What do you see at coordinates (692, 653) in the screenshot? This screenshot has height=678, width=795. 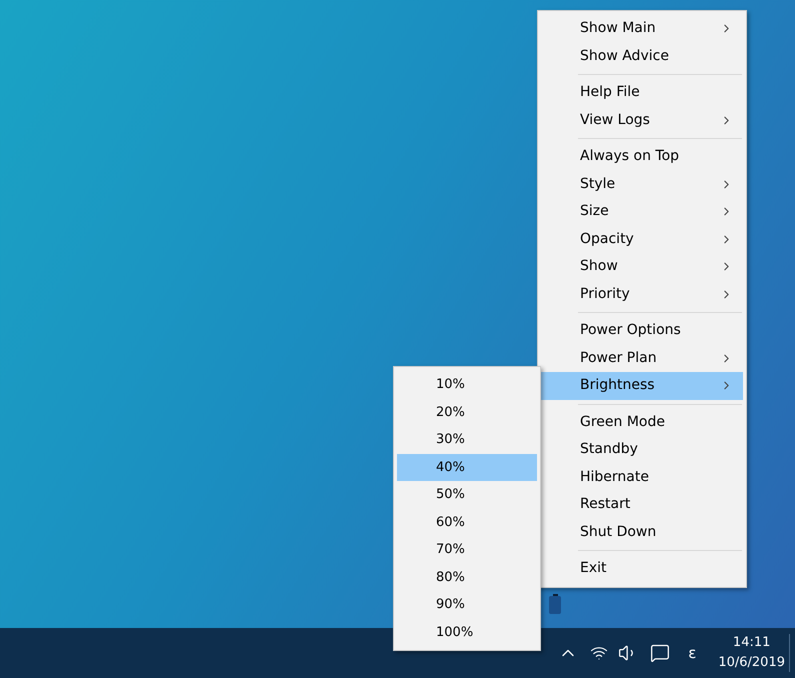 I see `input-language-indicator: ε` at bounding box center [692, 653].